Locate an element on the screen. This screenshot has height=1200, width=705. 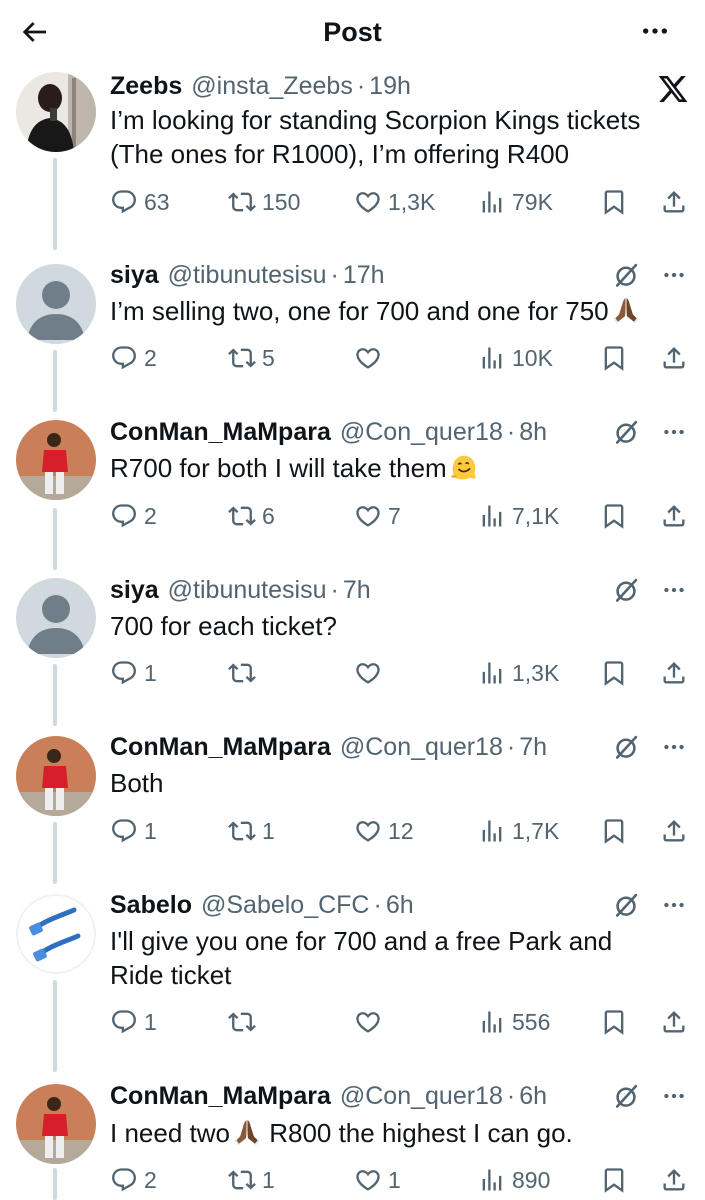
timestamp: 8h is located at coordinates (533, 432).